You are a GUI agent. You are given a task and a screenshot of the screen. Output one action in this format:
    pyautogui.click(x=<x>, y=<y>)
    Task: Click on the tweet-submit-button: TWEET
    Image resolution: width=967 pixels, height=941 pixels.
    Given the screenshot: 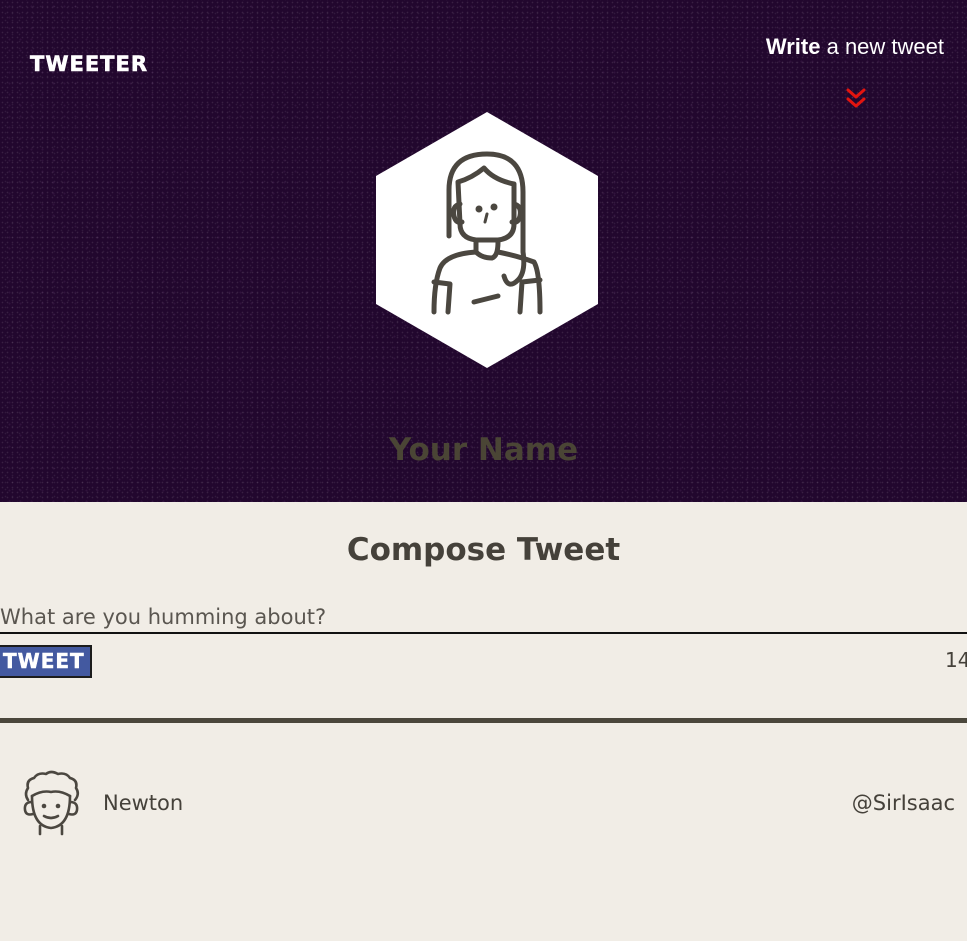 What is the action you would take?
    pyautogui.click(x=46, y=661)
    